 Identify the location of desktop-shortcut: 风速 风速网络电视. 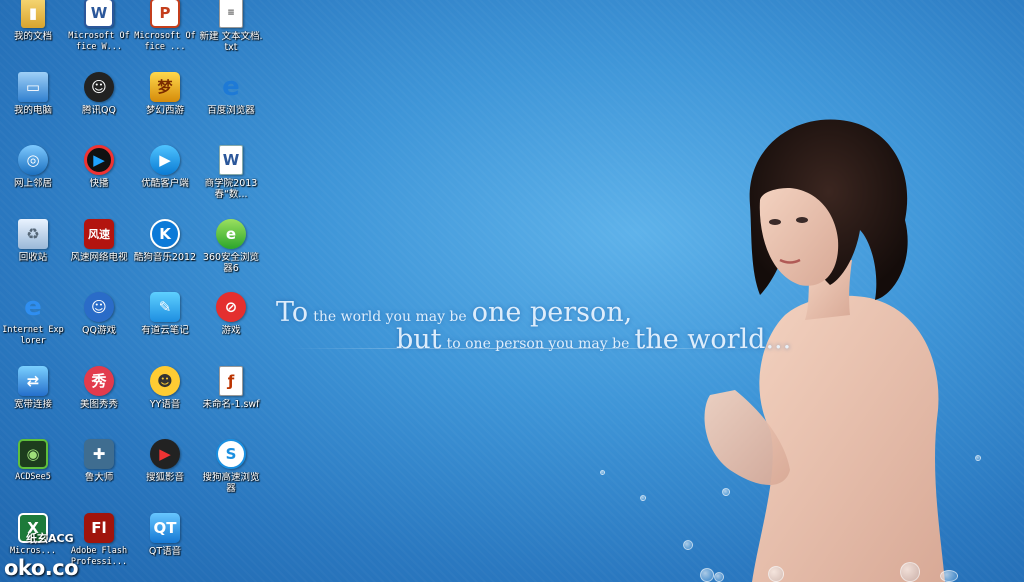
(99, 253).